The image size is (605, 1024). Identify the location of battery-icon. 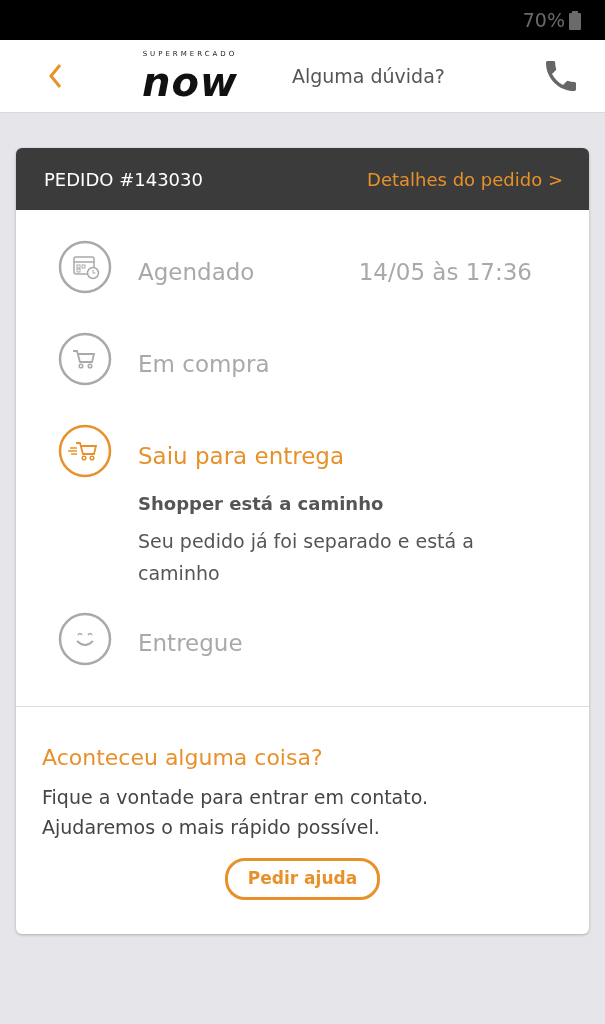
(575, 20).